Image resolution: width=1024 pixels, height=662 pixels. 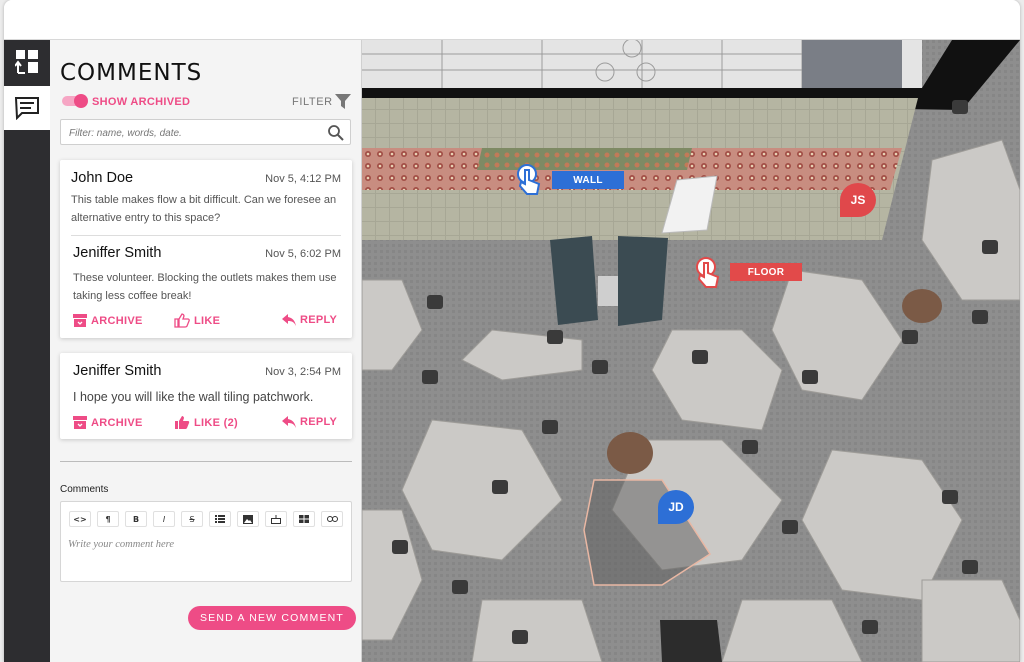 I want to click on comment-date: Nov 5, 6:02 PM, so click(x=303, y=254).